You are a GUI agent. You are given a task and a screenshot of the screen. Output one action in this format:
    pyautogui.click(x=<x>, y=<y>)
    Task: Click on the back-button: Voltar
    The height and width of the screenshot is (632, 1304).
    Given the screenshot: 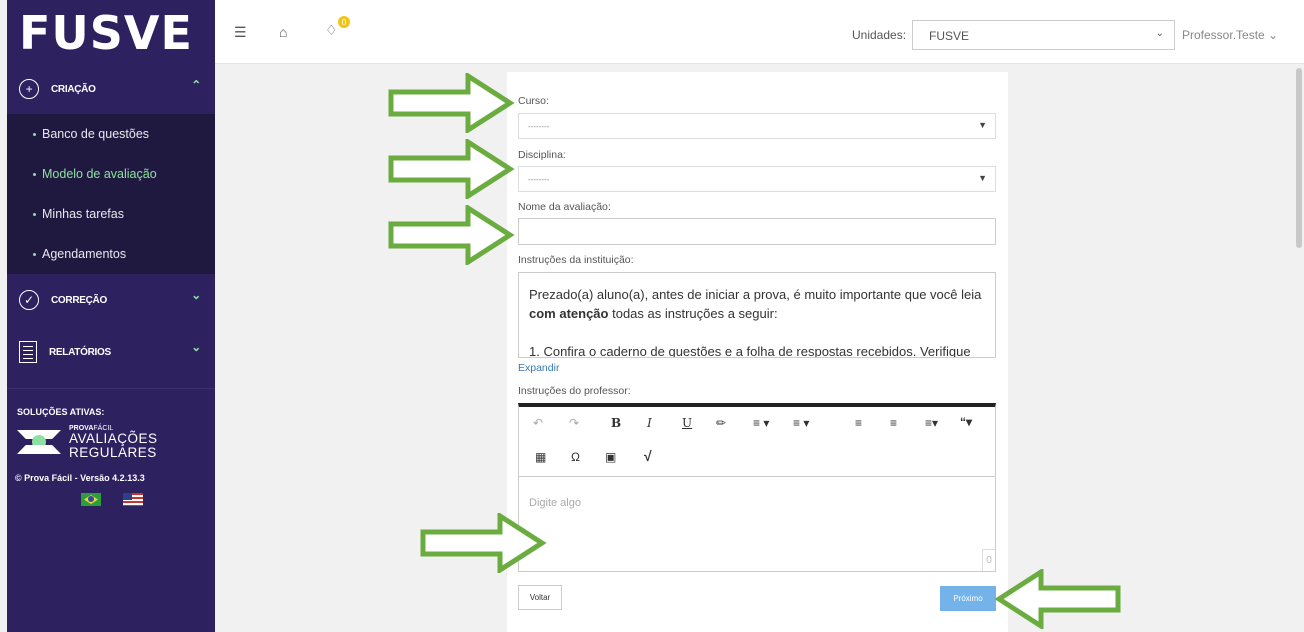 What is the action you would take?
    pyautogui.click(x=540, y=597)
    